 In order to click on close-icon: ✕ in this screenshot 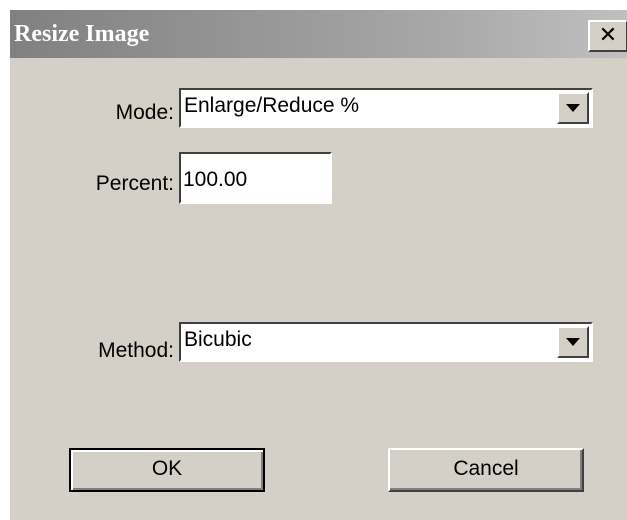, I will do `click(608, 35)`.